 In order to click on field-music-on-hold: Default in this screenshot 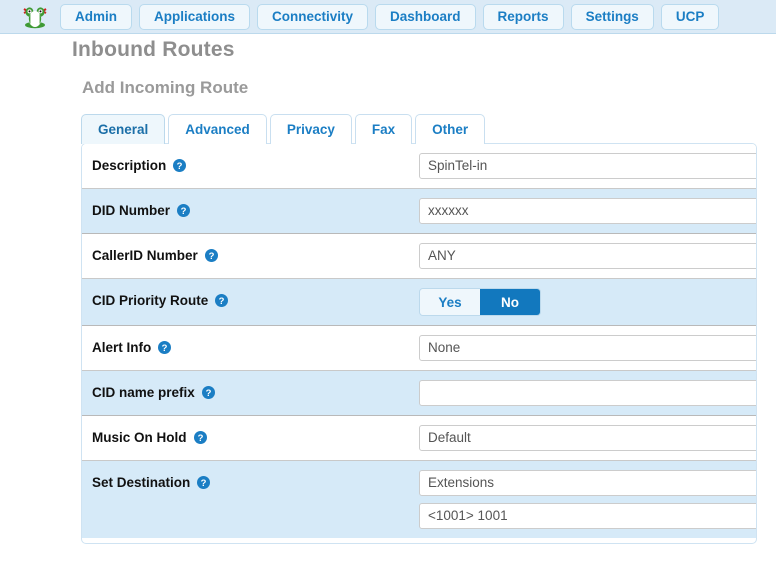, I will do `click(585, 438)`.